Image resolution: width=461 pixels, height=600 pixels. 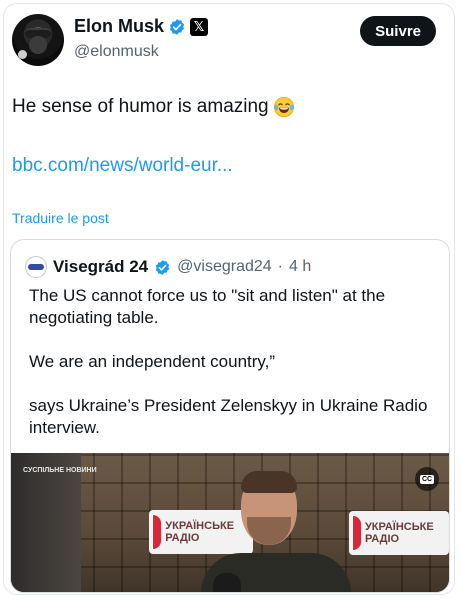 What do you see at coordinates (227, 582) in the screenshot?
I see `microphone` at bounding box center [227, 582].